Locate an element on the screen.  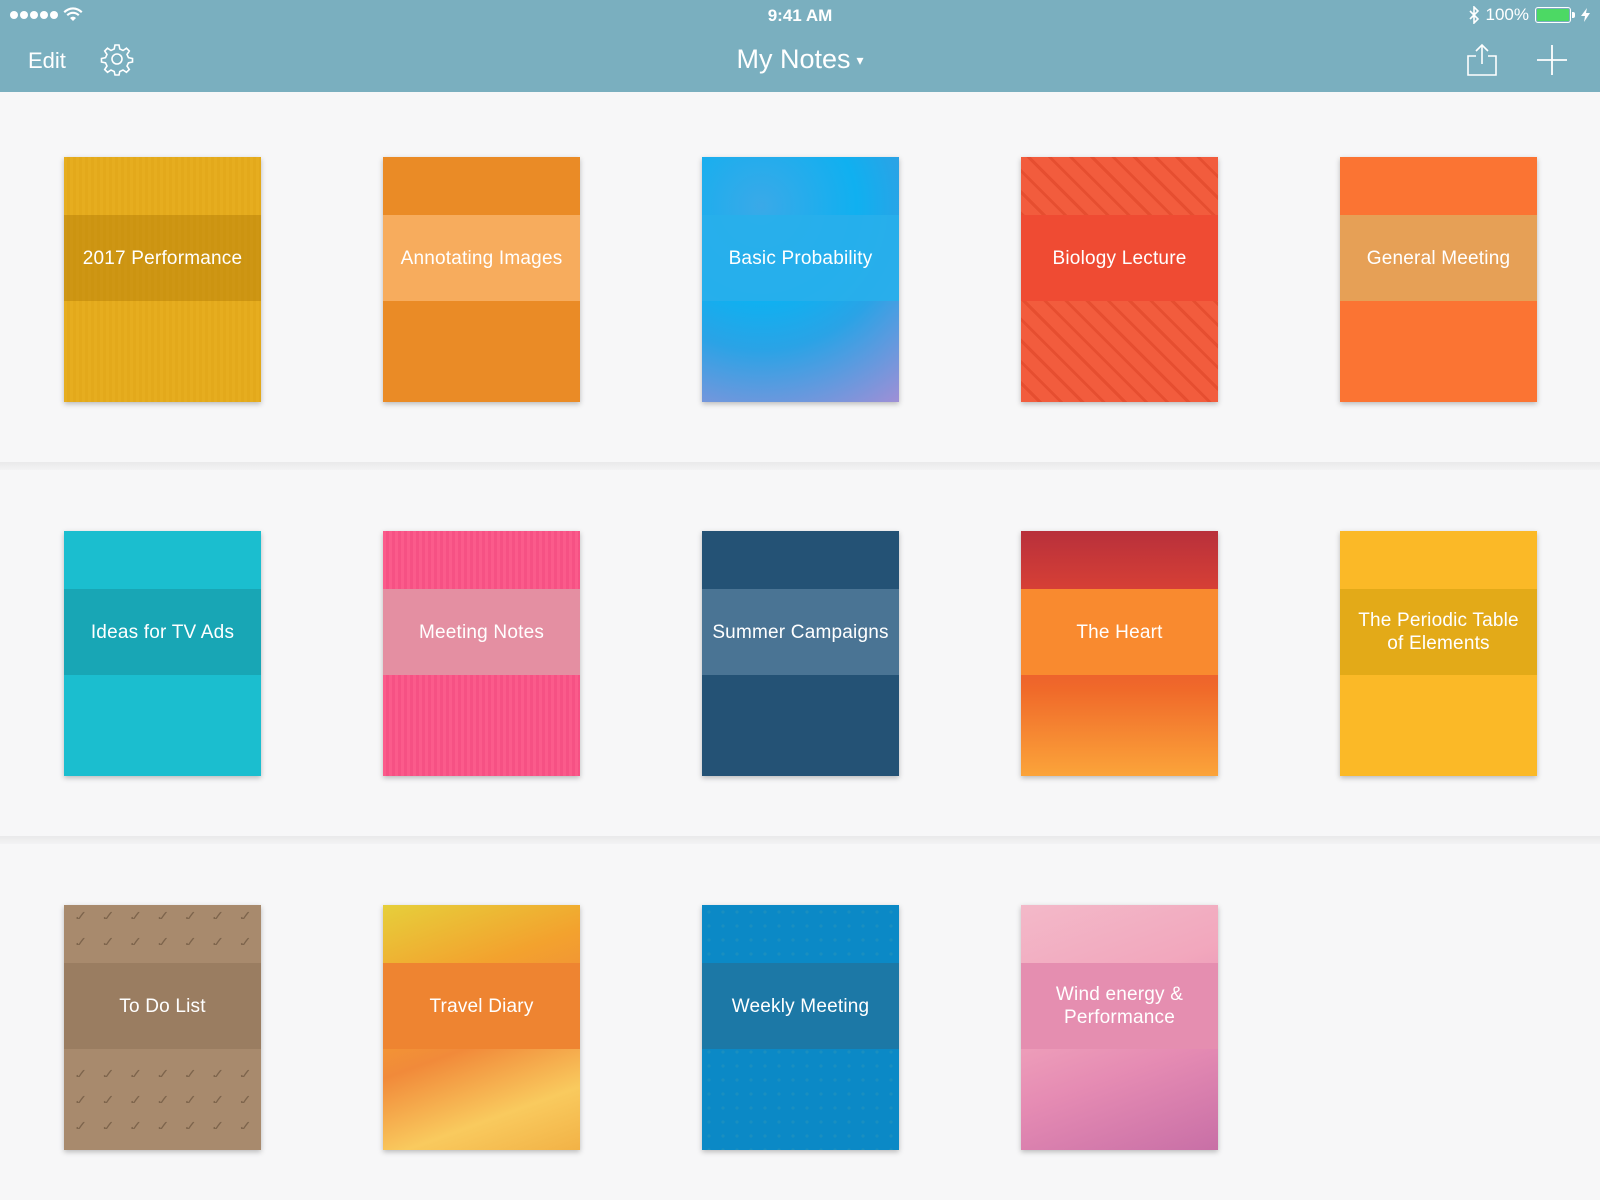
notebook-label-band: 2017 Performance is located at coordinates (162, 258).